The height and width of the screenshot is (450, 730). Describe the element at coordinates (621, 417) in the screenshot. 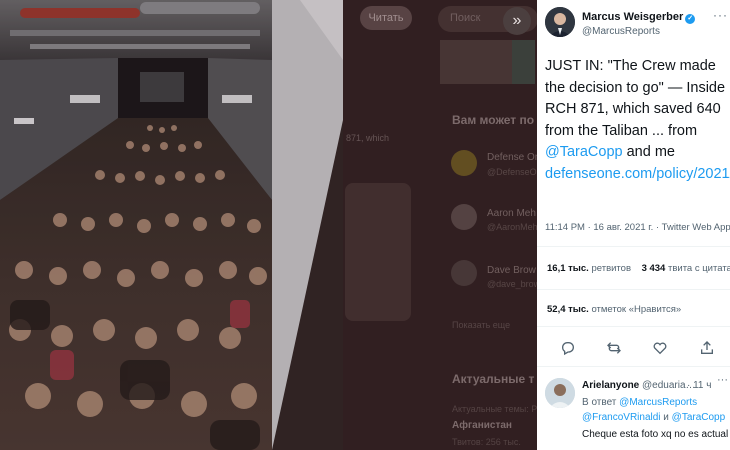

I see `reply-mention: @FrancoVRinaldi` at that location.